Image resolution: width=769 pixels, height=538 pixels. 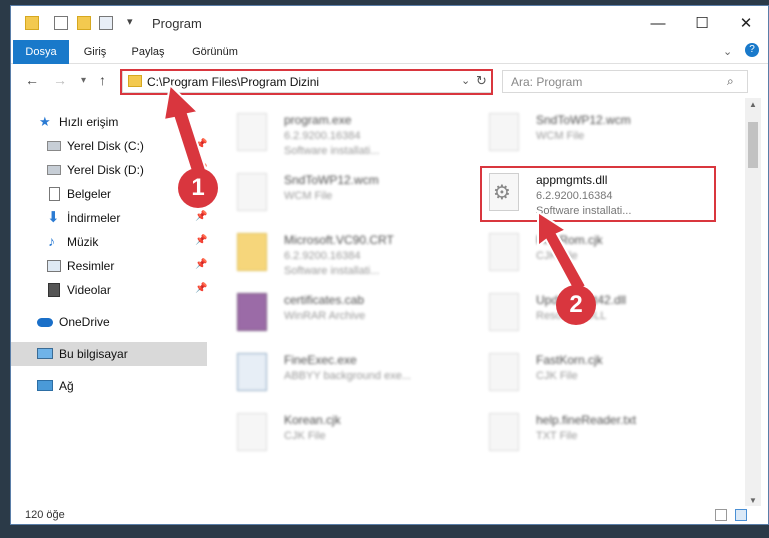 I want to click on drive-icon, so click(x=54, y=146).